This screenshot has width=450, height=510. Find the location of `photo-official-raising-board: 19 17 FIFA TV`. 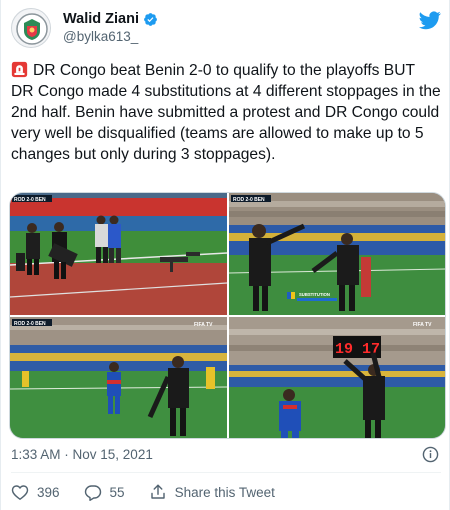

photo-official-raising-board: 19 17 FIFA TV is located at coordinates (337, 377).